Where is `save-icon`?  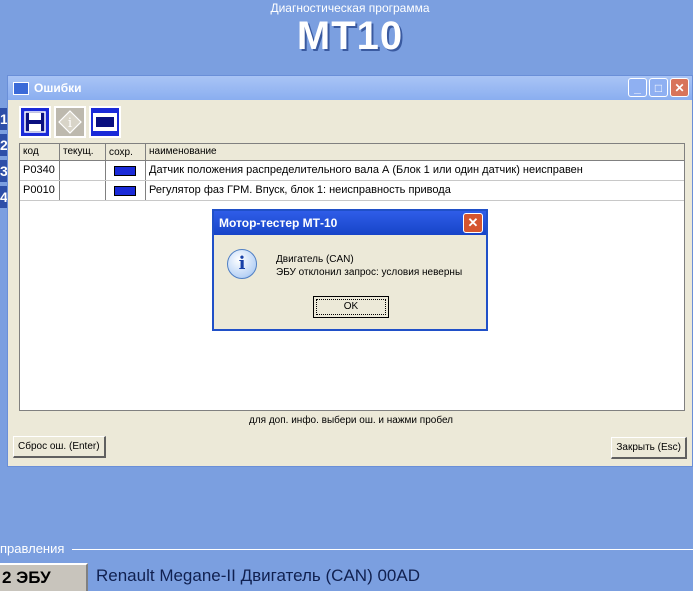 save-icon is located at coordinates (35, 122).